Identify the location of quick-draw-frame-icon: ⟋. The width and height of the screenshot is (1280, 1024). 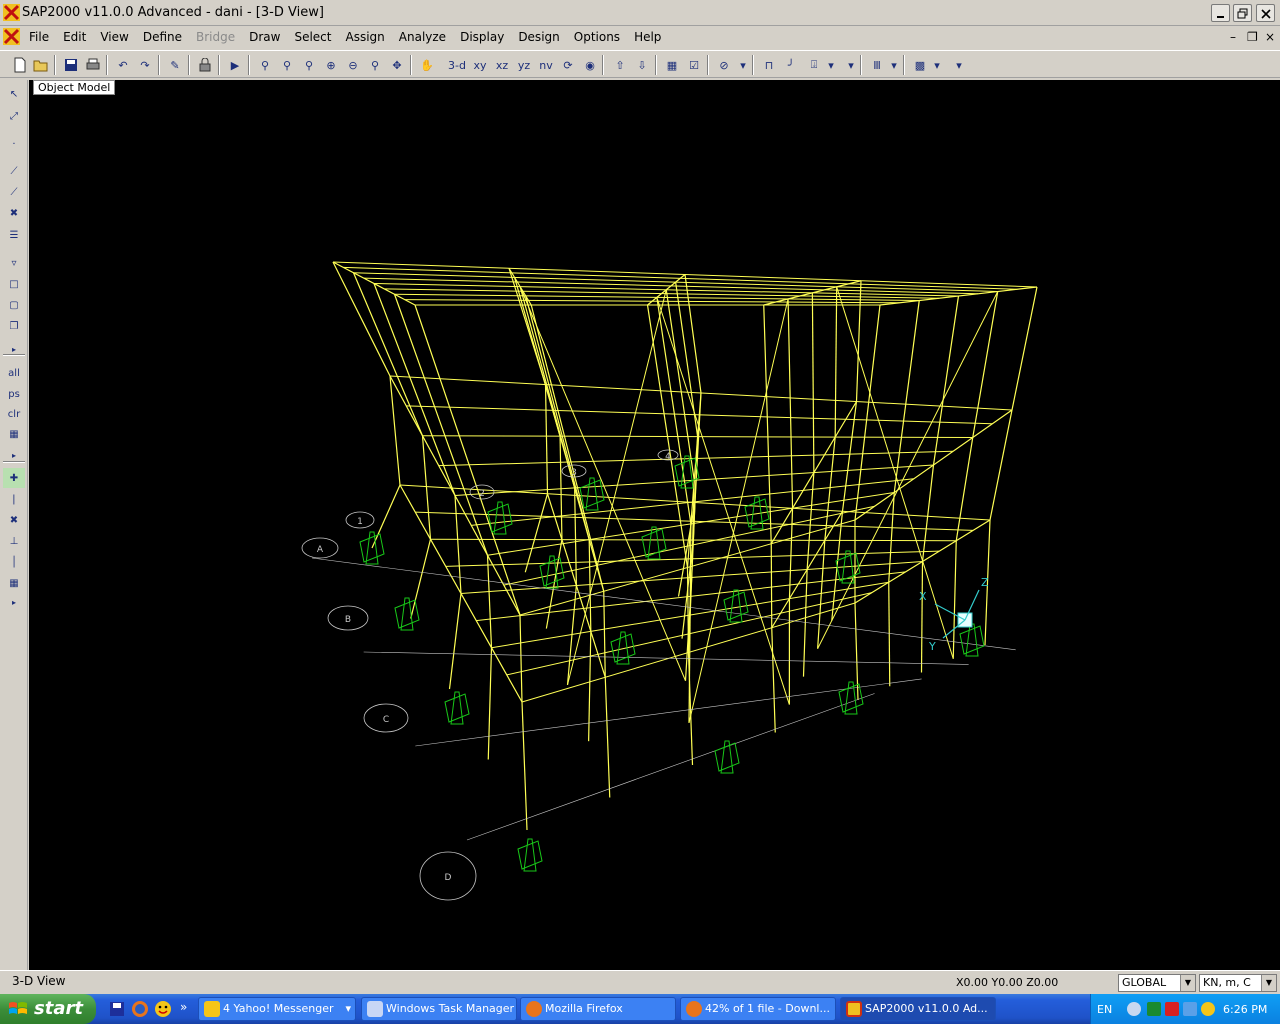
(14, 192).